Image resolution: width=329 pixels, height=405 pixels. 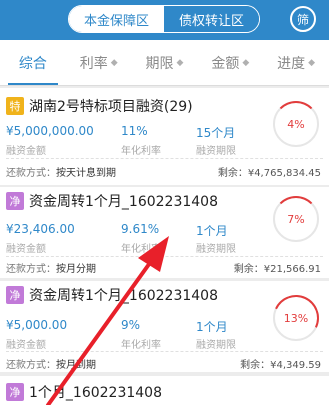 I want to click on special-badge-icon: 特, so click(x=15, y=106).